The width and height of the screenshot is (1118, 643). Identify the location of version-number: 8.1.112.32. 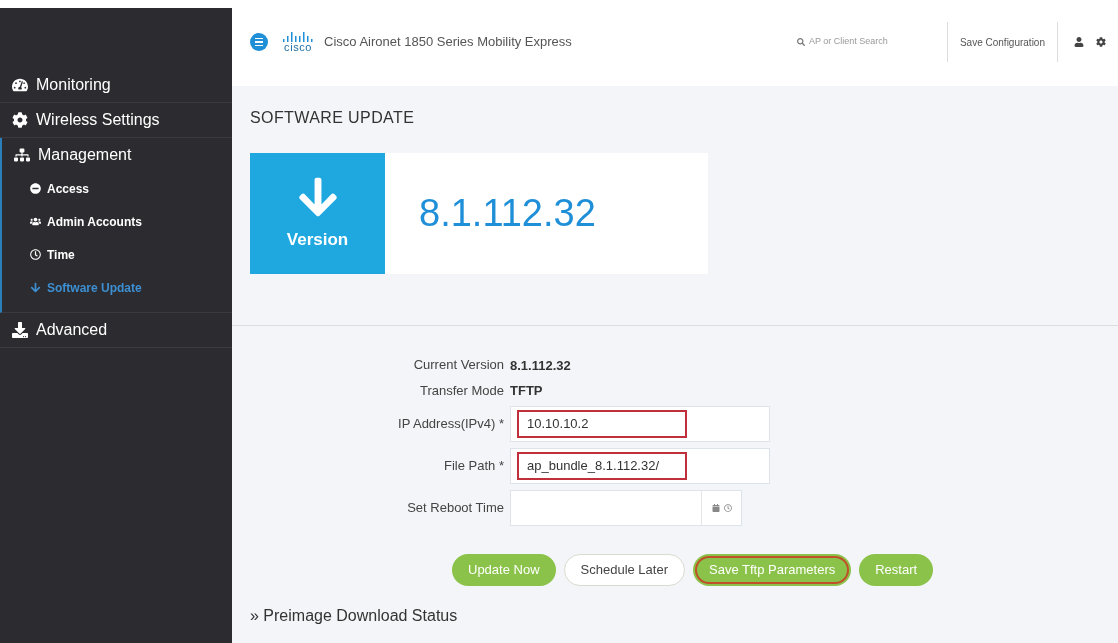
(507, 213).